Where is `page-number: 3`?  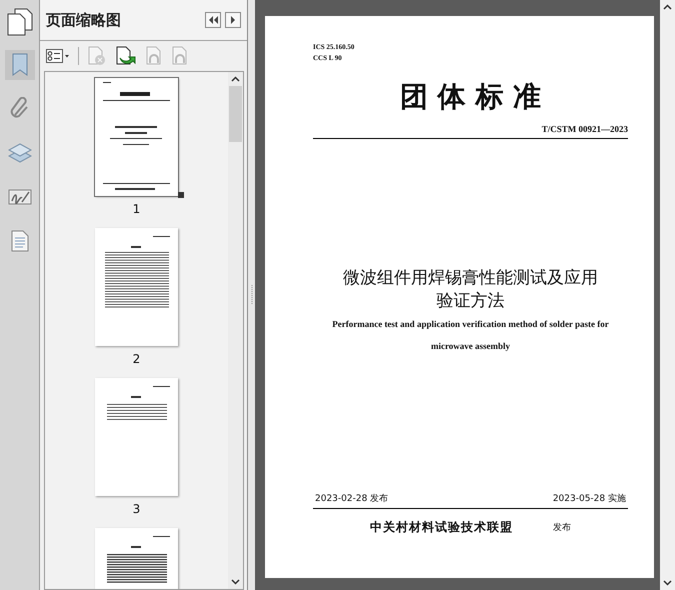 page-number: 3 is located at coordinates (136, 509).